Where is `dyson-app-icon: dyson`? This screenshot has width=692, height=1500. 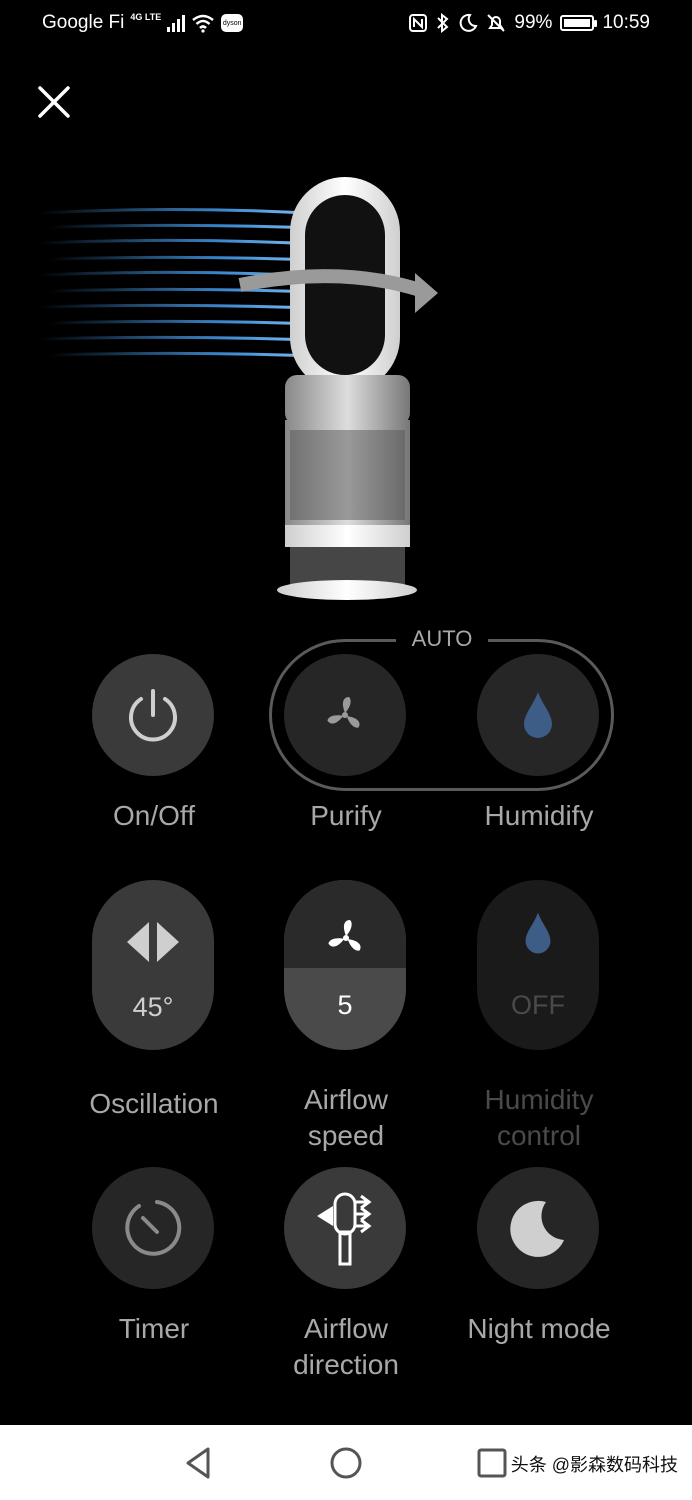
dyson-app-icon: dyson is located at coordinates (232, 23).